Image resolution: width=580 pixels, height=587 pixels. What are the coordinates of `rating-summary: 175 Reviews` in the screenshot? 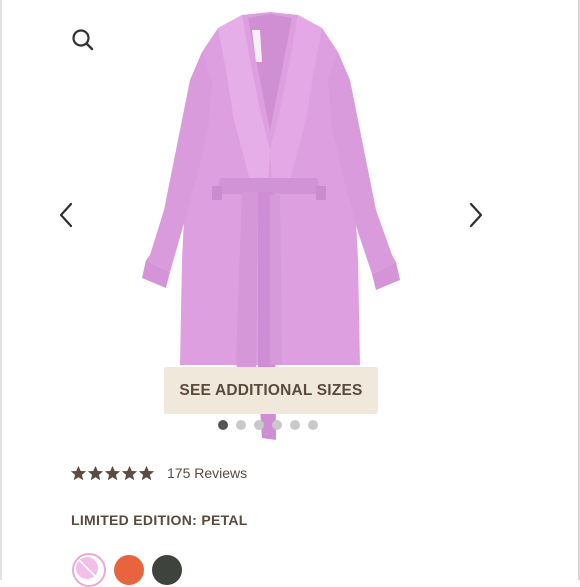 It's located at (158, 473).